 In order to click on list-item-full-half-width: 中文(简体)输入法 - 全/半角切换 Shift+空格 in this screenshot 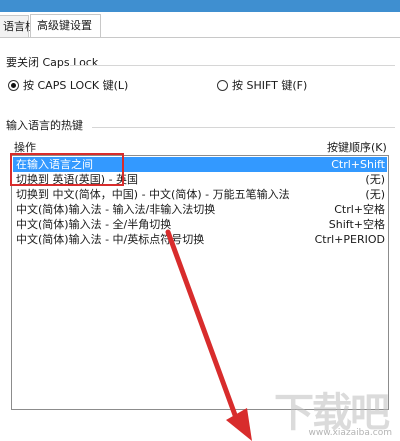, I will do `click(200, 224)`.